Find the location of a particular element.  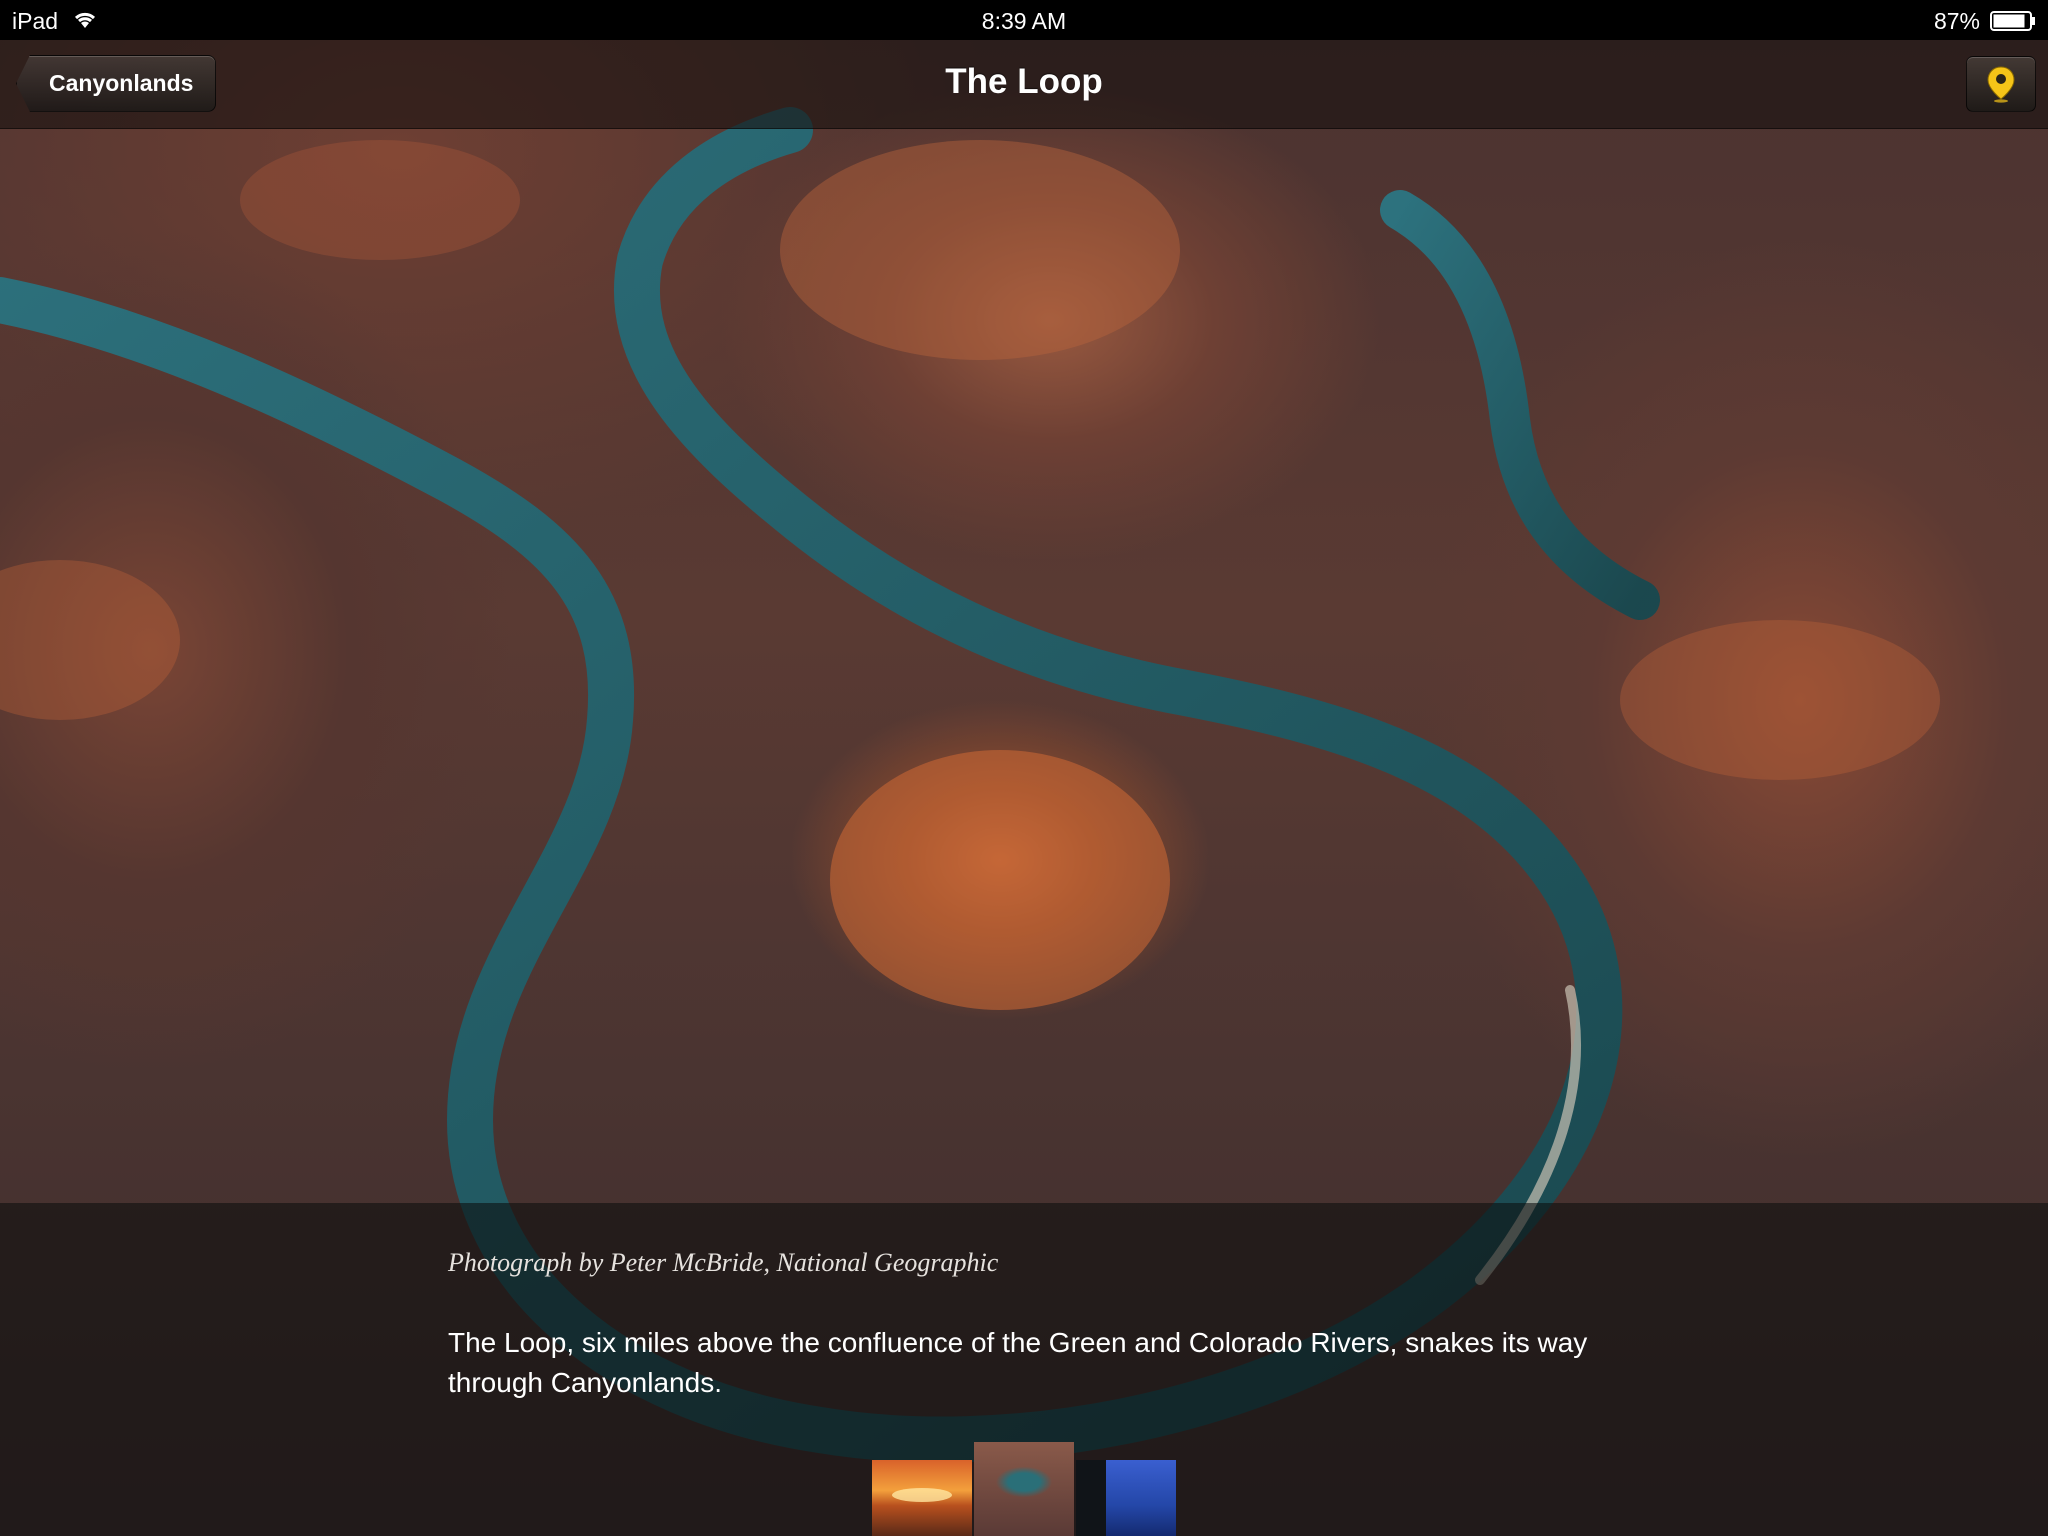

navigation-bar: Canyonlands The Loop is located at coordinates (1024, 84).